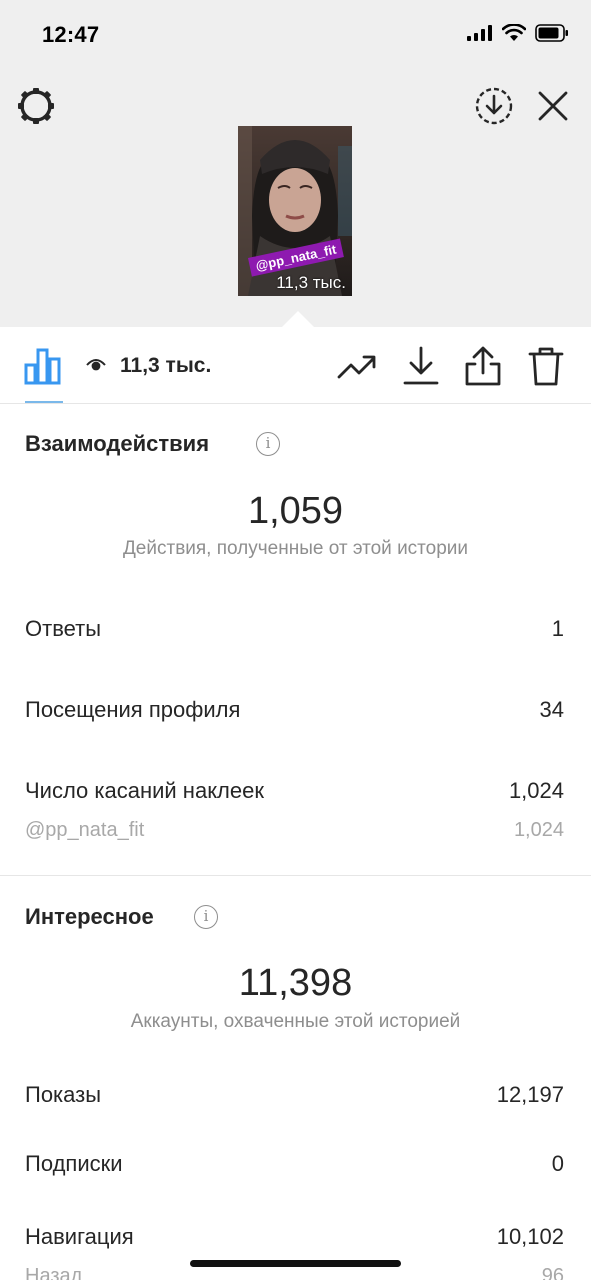 The width and height of the screenshot is (591, 1280). I want to click on status-time: 12:47, so click(71, 34).